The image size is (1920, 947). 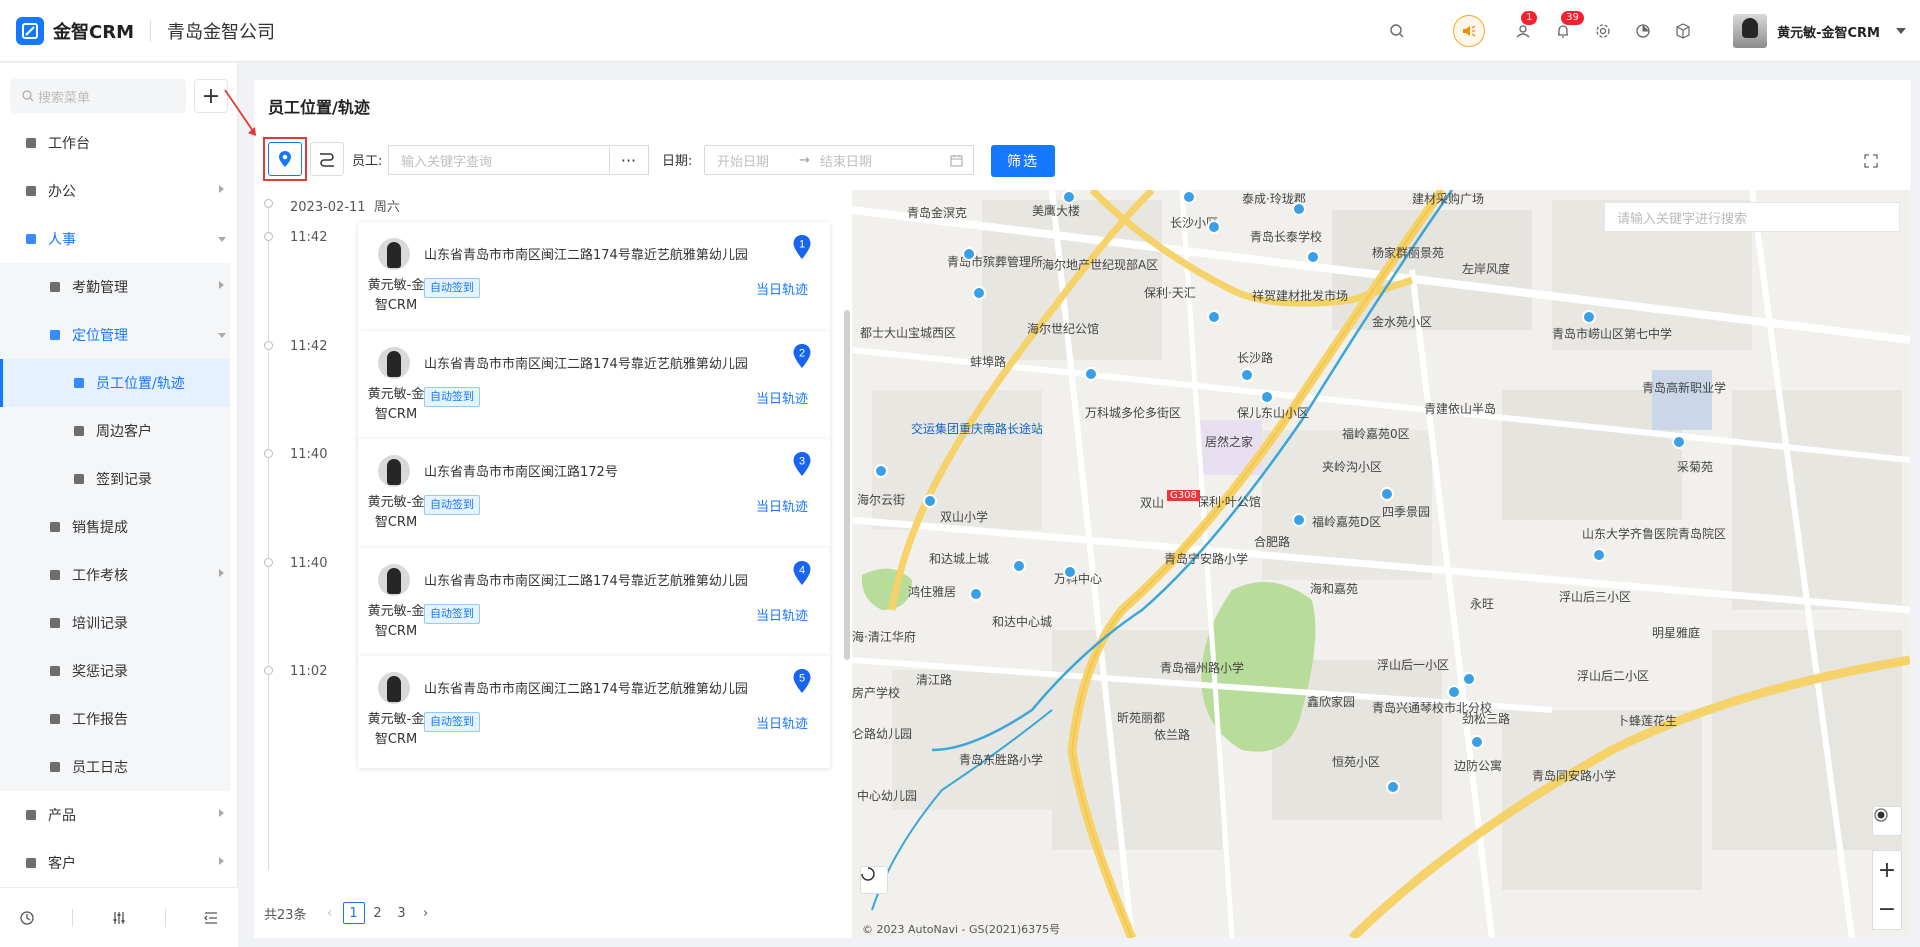 I want to click on map-label: 和达城上城, so click(x=959, y=558).